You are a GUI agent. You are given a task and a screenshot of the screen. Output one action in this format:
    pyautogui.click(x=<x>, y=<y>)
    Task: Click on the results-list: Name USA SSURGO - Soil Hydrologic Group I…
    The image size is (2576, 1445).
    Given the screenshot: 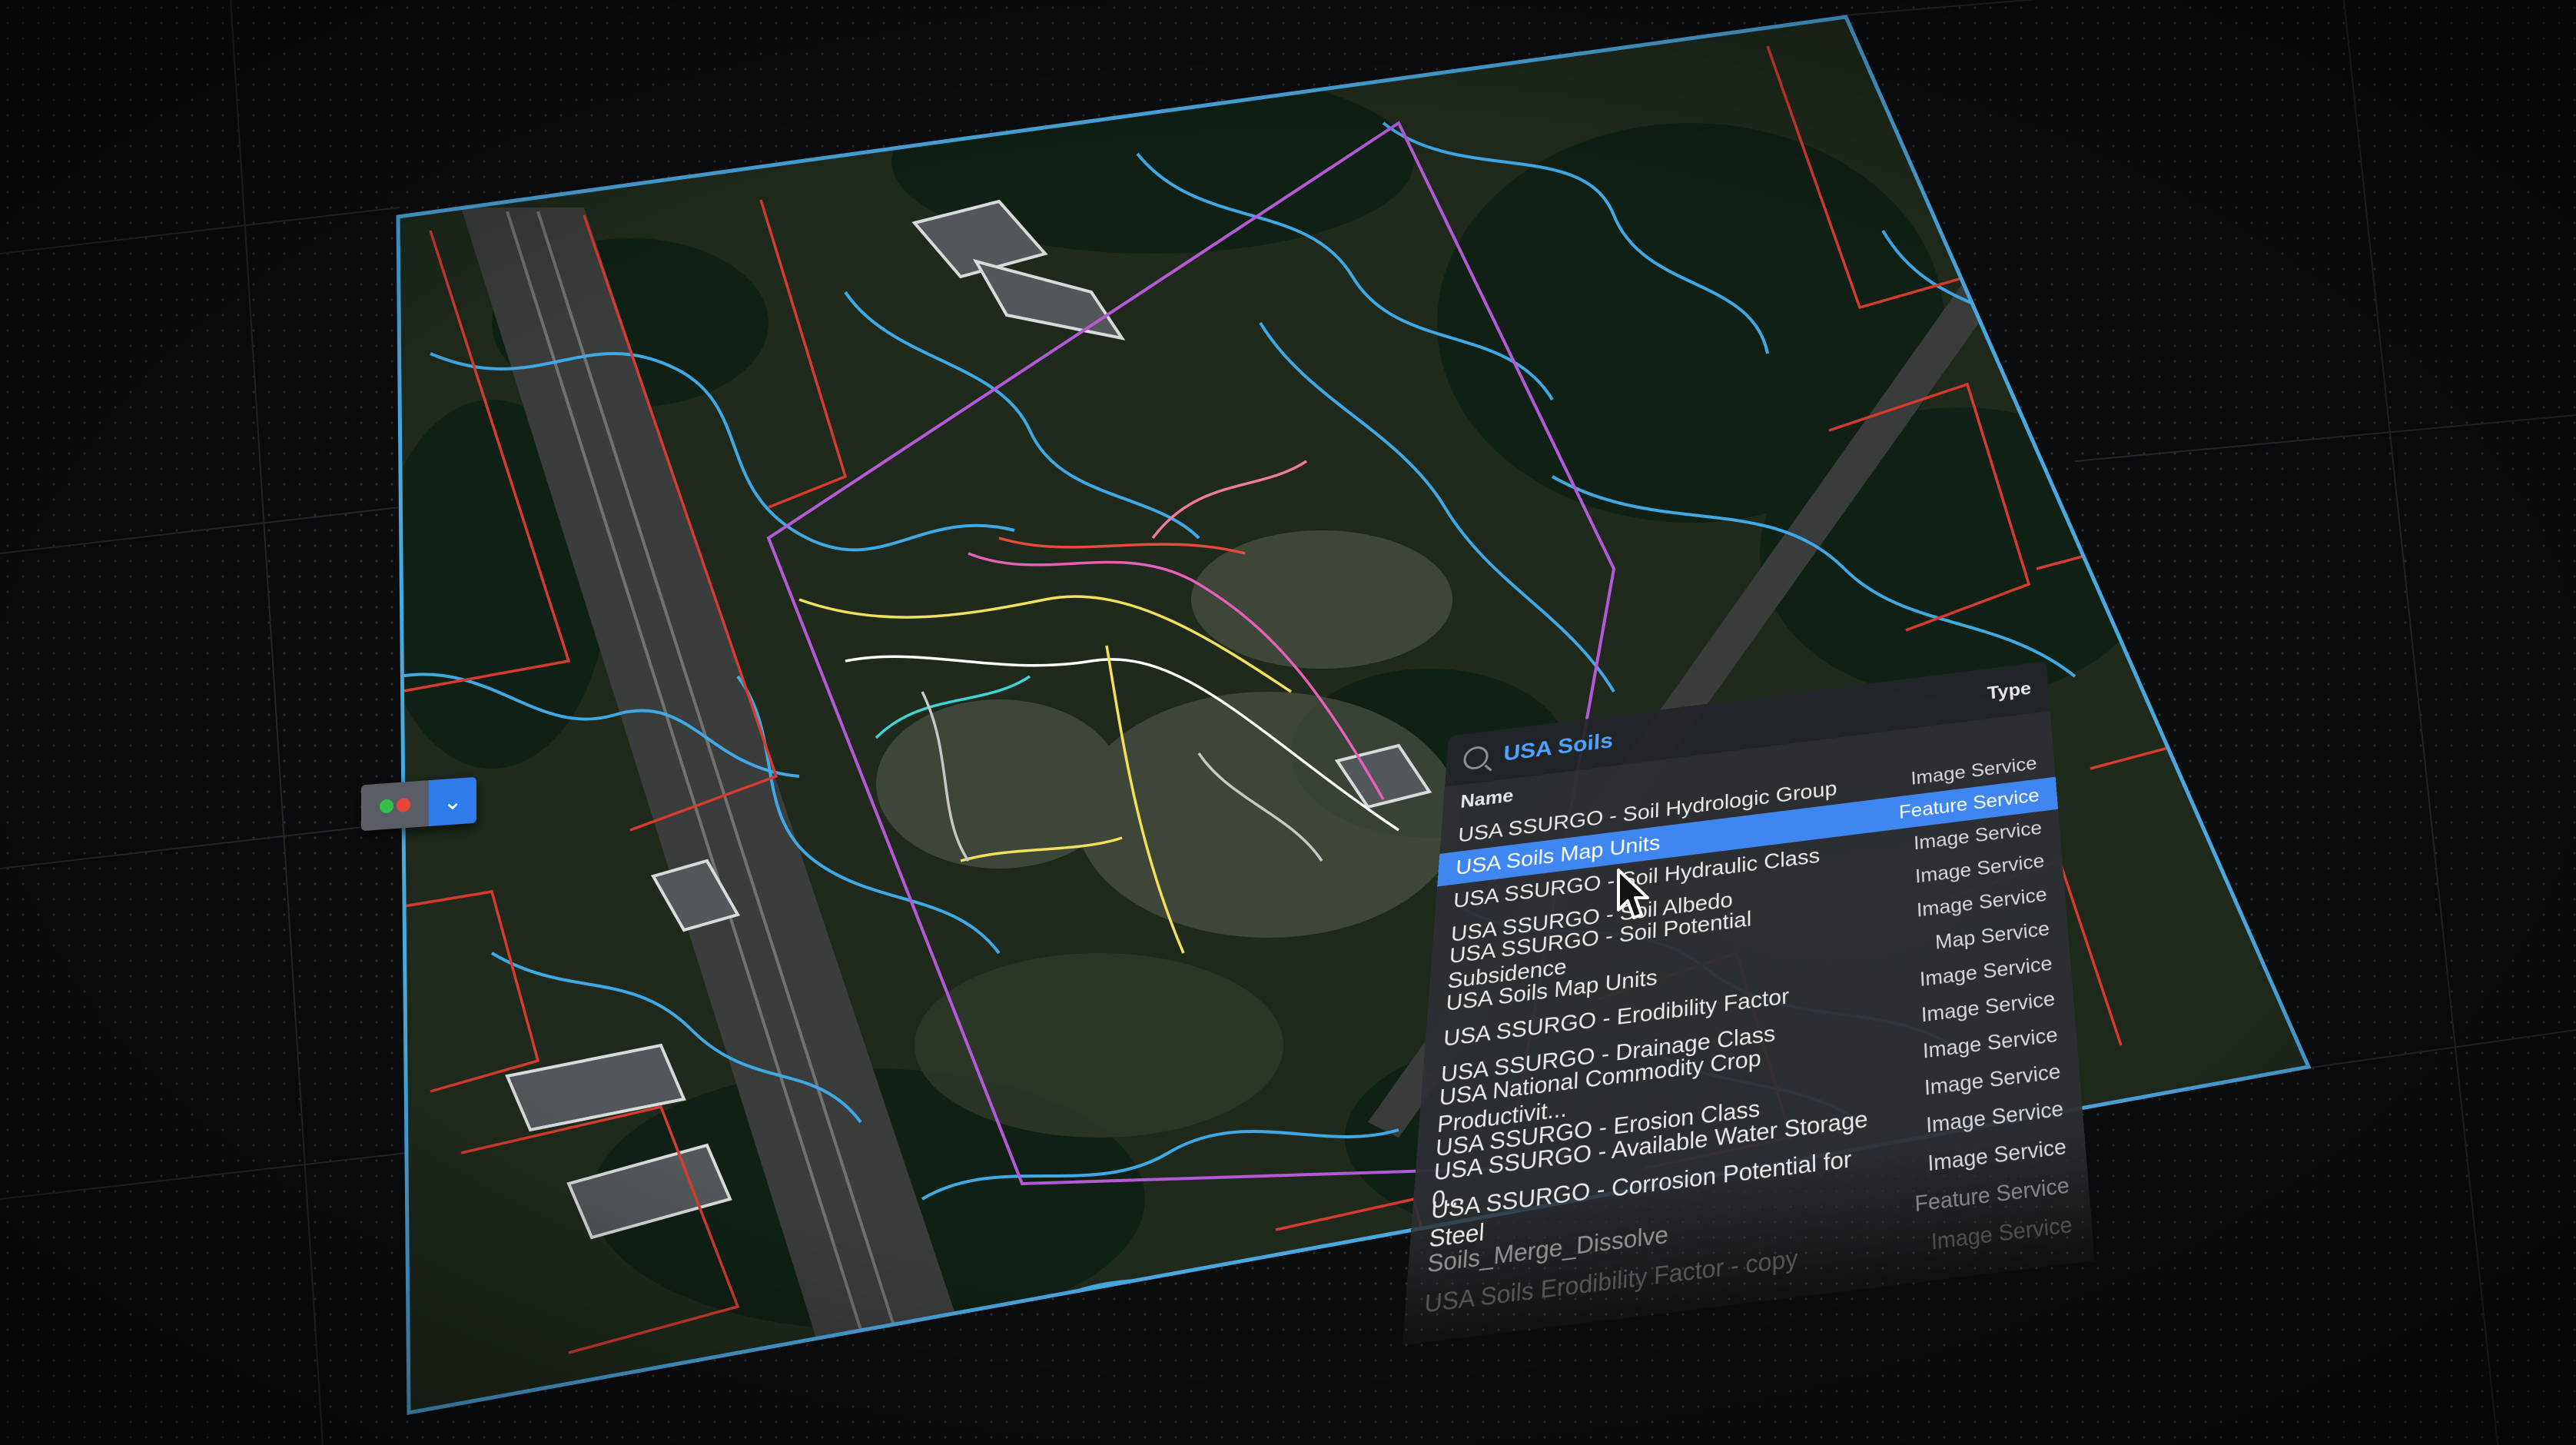 What is the action you would take?
    pyautogui.click(x=1748, y=1028)
    